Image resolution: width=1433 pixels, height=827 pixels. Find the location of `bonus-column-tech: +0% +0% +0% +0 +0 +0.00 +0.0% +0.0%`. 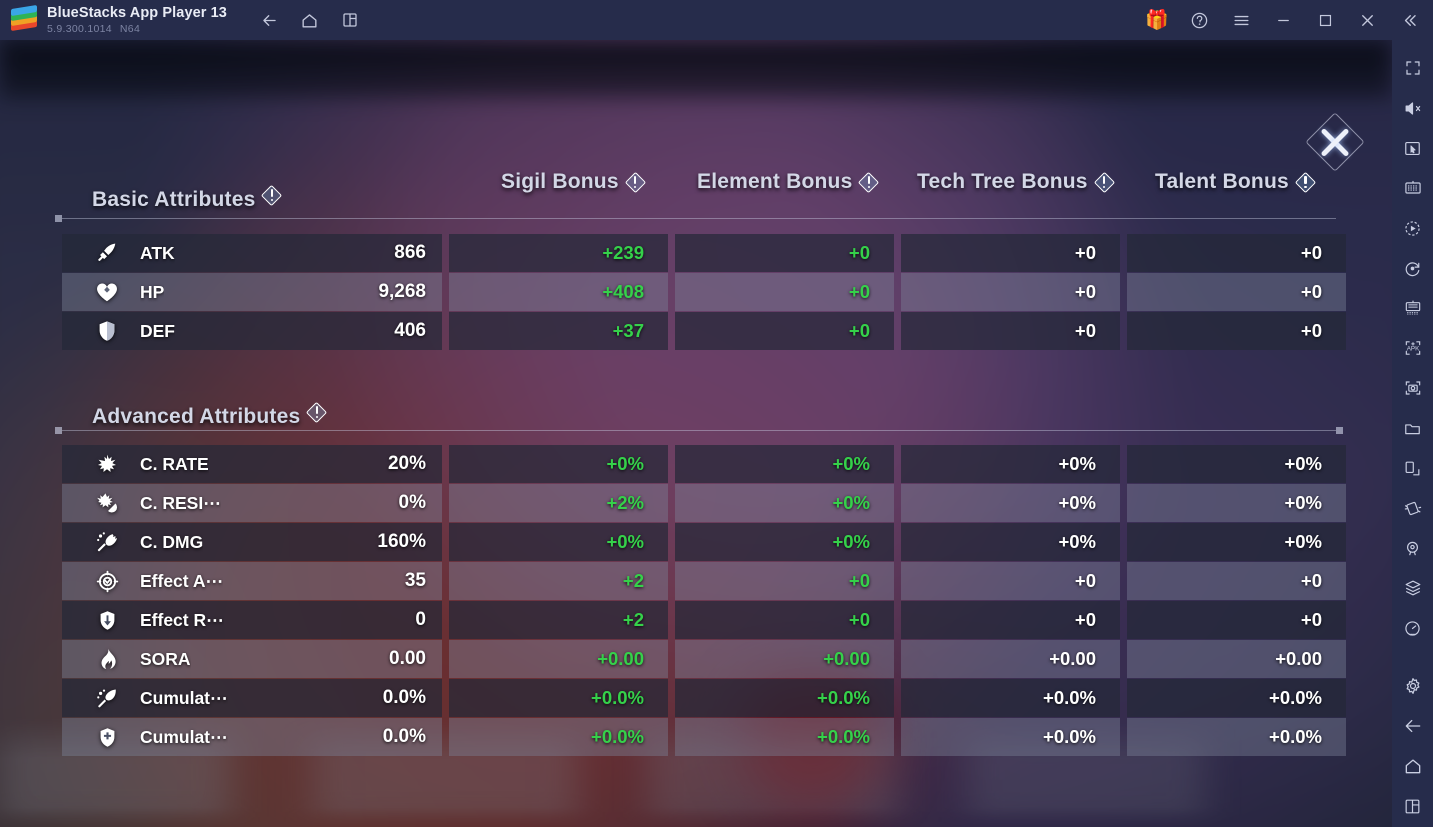

bonus-column-tech: +0% +0% +0% +0 +0 +0.00 +0.0% +0.0% is located at coordinates (1010, 600).